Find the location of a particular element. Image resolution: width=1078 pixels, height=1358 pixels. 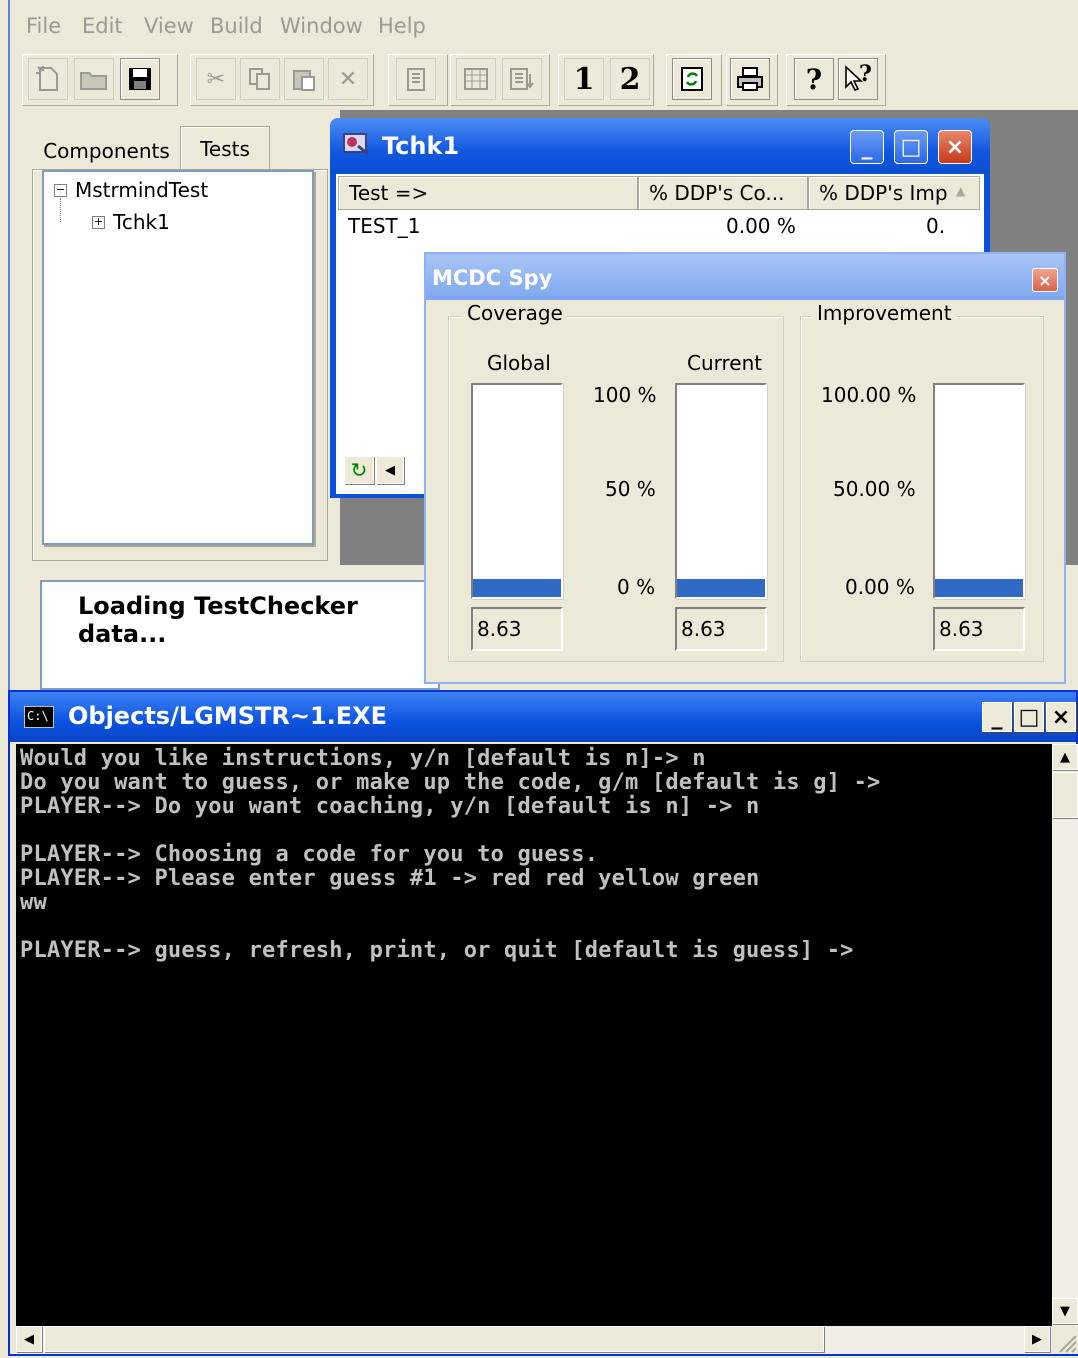

console-close-button: × is located at coordinates (1061, 717).